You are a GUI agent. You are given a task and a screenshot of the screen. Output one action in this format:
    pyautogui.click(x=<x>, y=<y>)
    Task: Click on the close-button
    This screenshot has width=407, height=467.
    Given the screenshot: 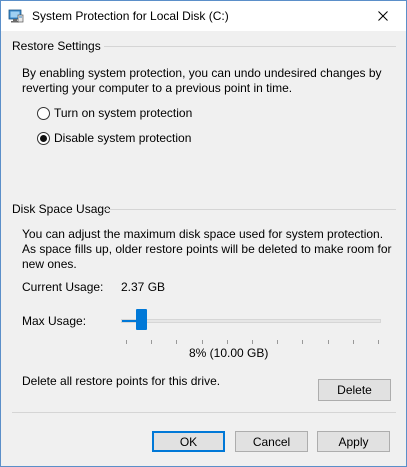 What is the action you would take?
    pyautogui.click(x=383, y=16)
    